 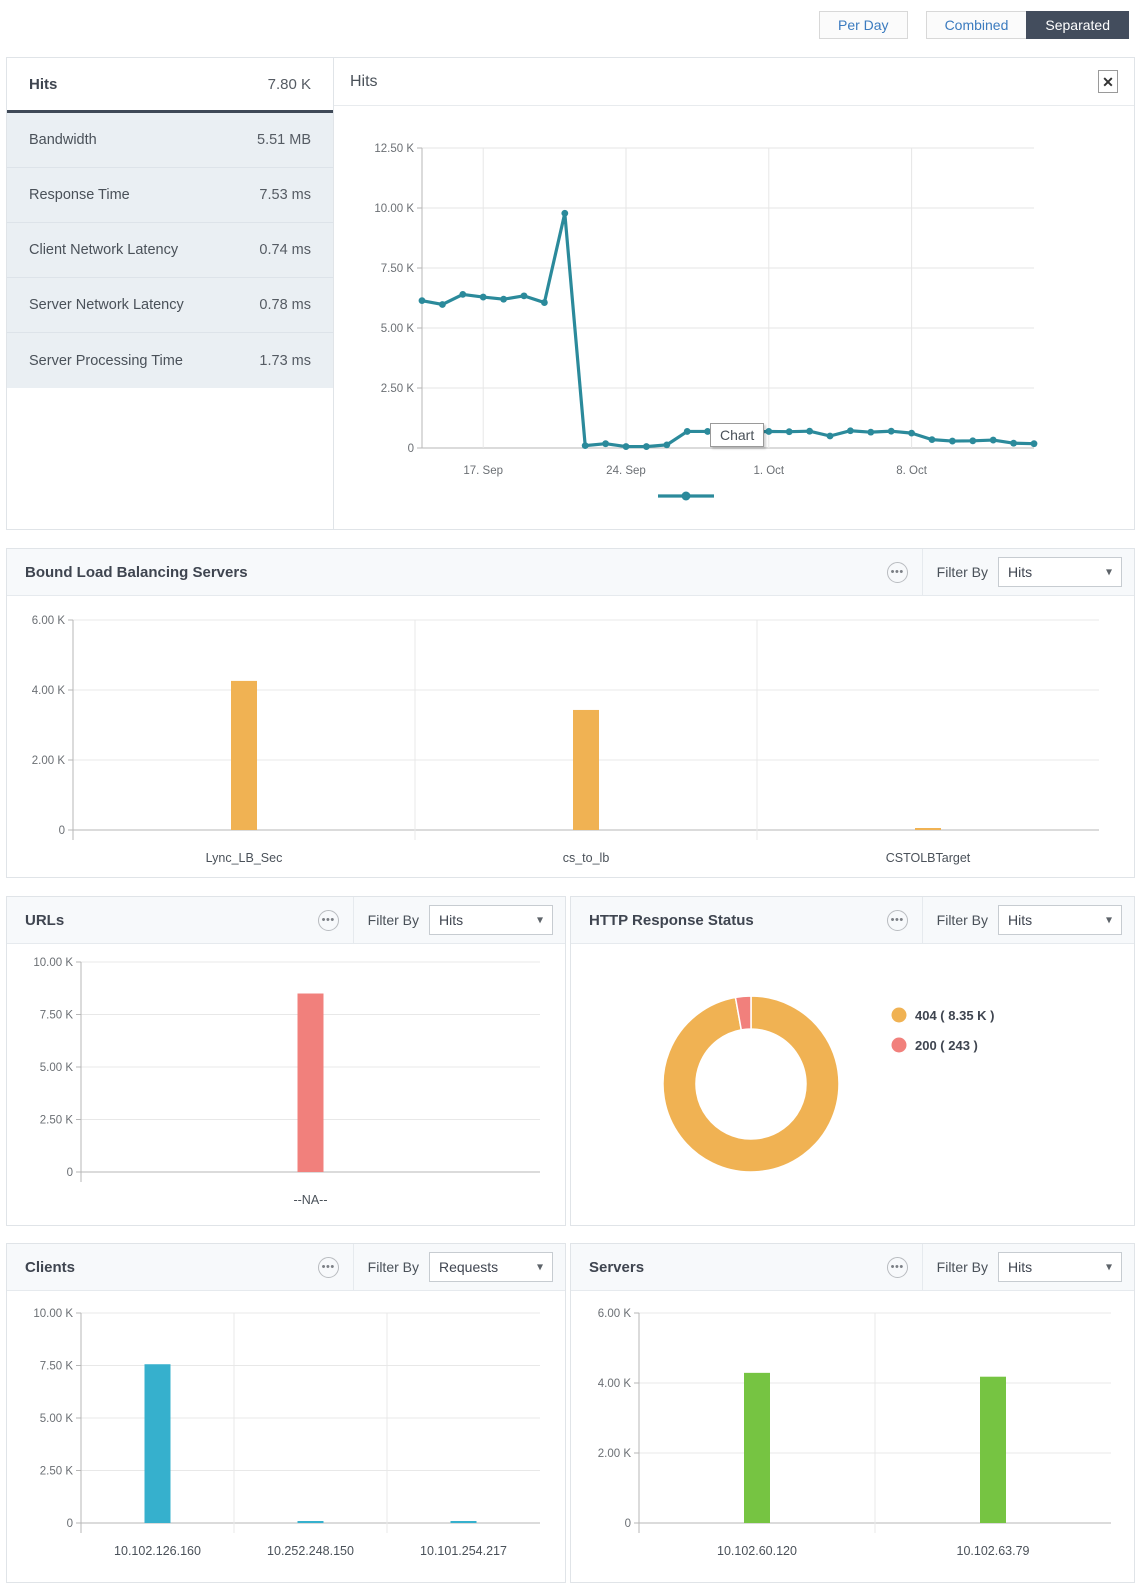 What do you see at coordinates (104, 250) in the screenshot?
I see `metric-label-client-network-latency: Client Network Latency` at bounding box center [104, 250].